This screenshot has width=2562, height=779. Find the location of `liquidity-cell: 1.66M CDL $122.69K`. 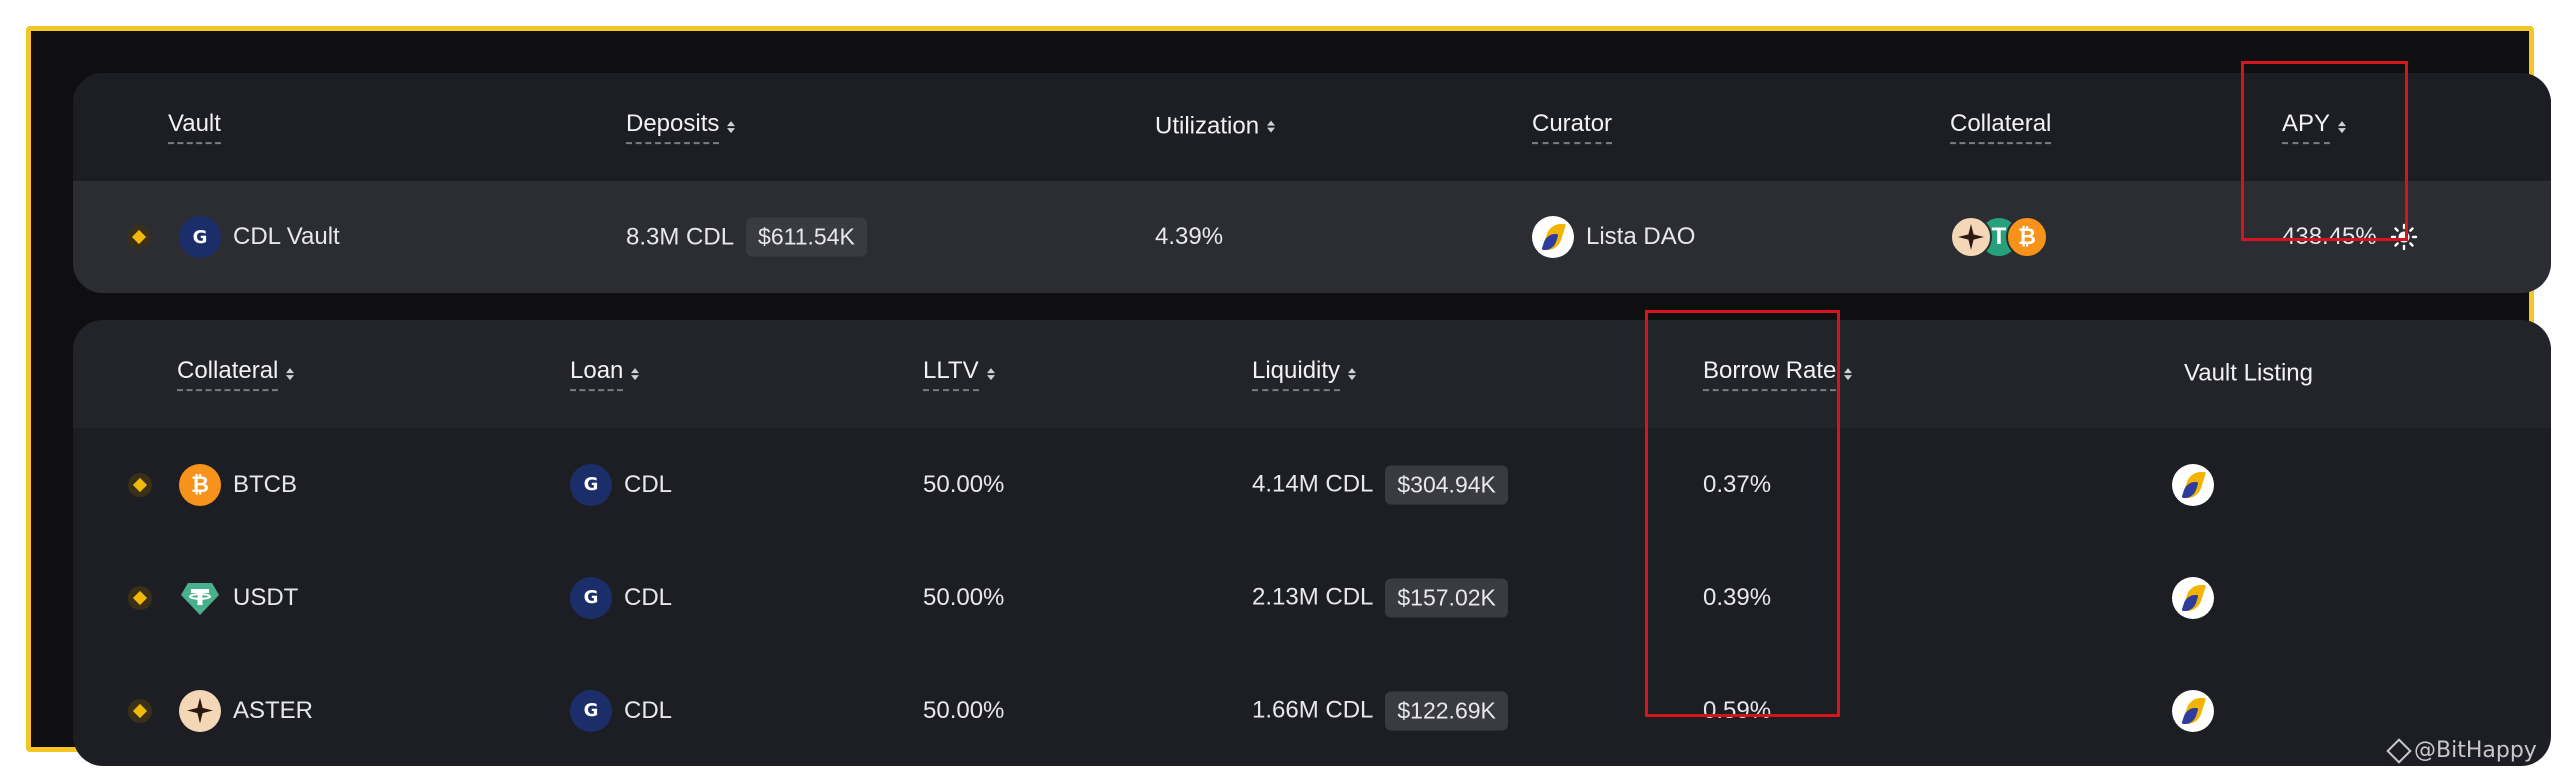

liquidity-cell: 1.66M CDL $122.69K is located at coordinates (1380, 710).